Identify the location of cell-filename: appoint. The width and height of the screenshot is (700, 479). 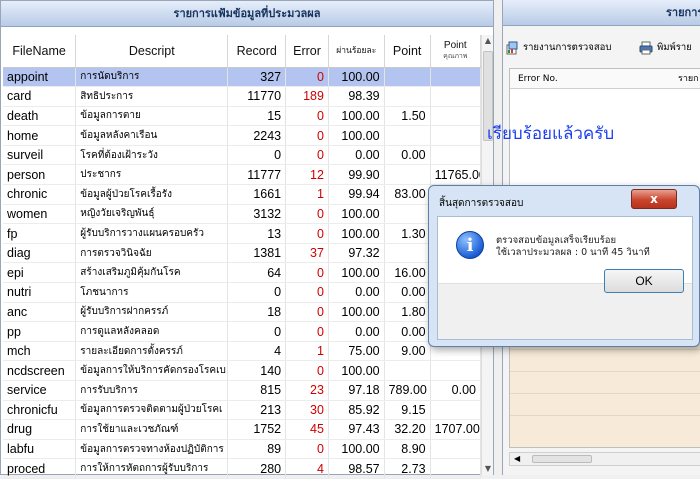
(40, 77).